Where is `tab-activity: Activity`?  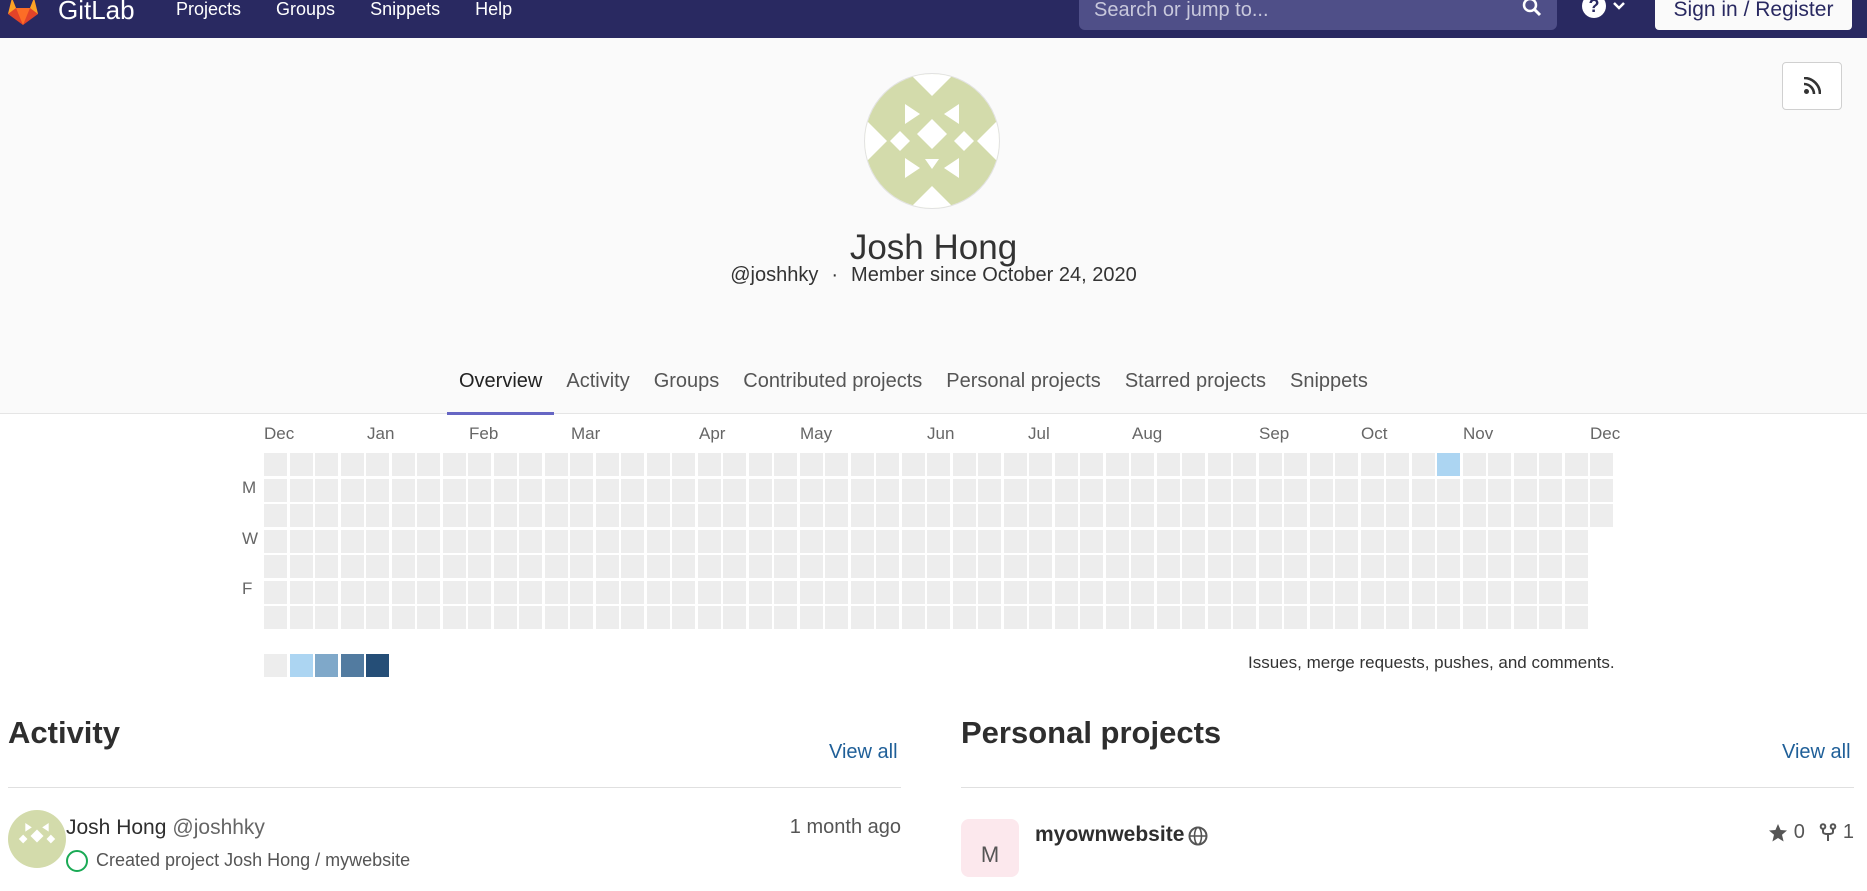 tab-activity: Activity is located at coordinates (597, 389).